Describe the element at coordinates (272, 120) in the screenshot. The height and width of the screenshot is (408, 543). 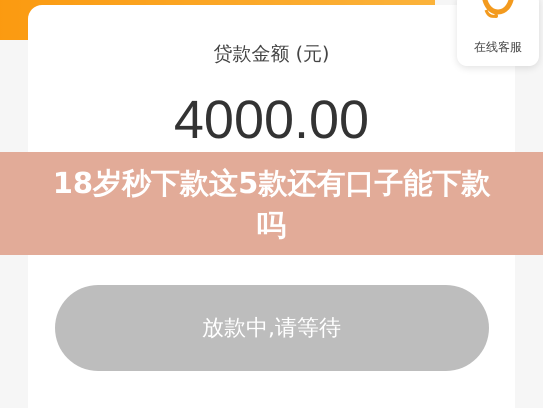
I see `loan-amount: 4000.00` at that location.